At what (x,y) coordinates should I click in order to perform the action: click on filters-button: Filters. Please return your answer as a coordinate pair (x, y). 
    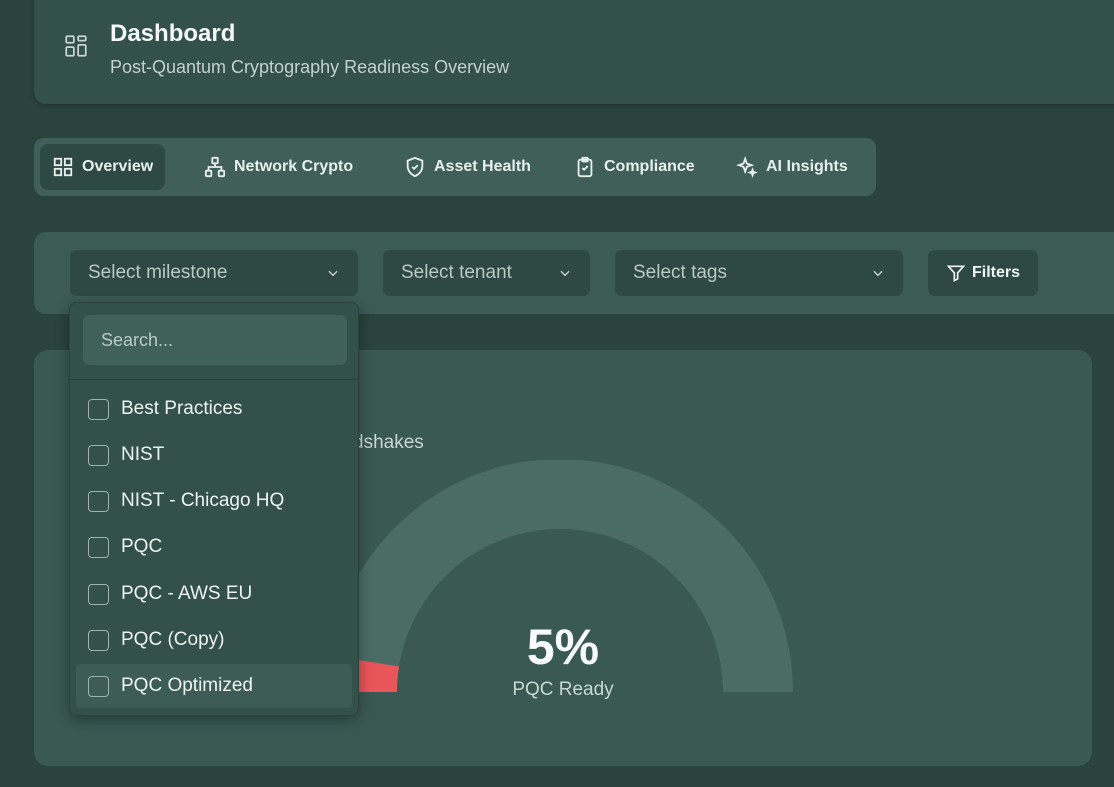
    Looking at the image, I should click on (983, 273).